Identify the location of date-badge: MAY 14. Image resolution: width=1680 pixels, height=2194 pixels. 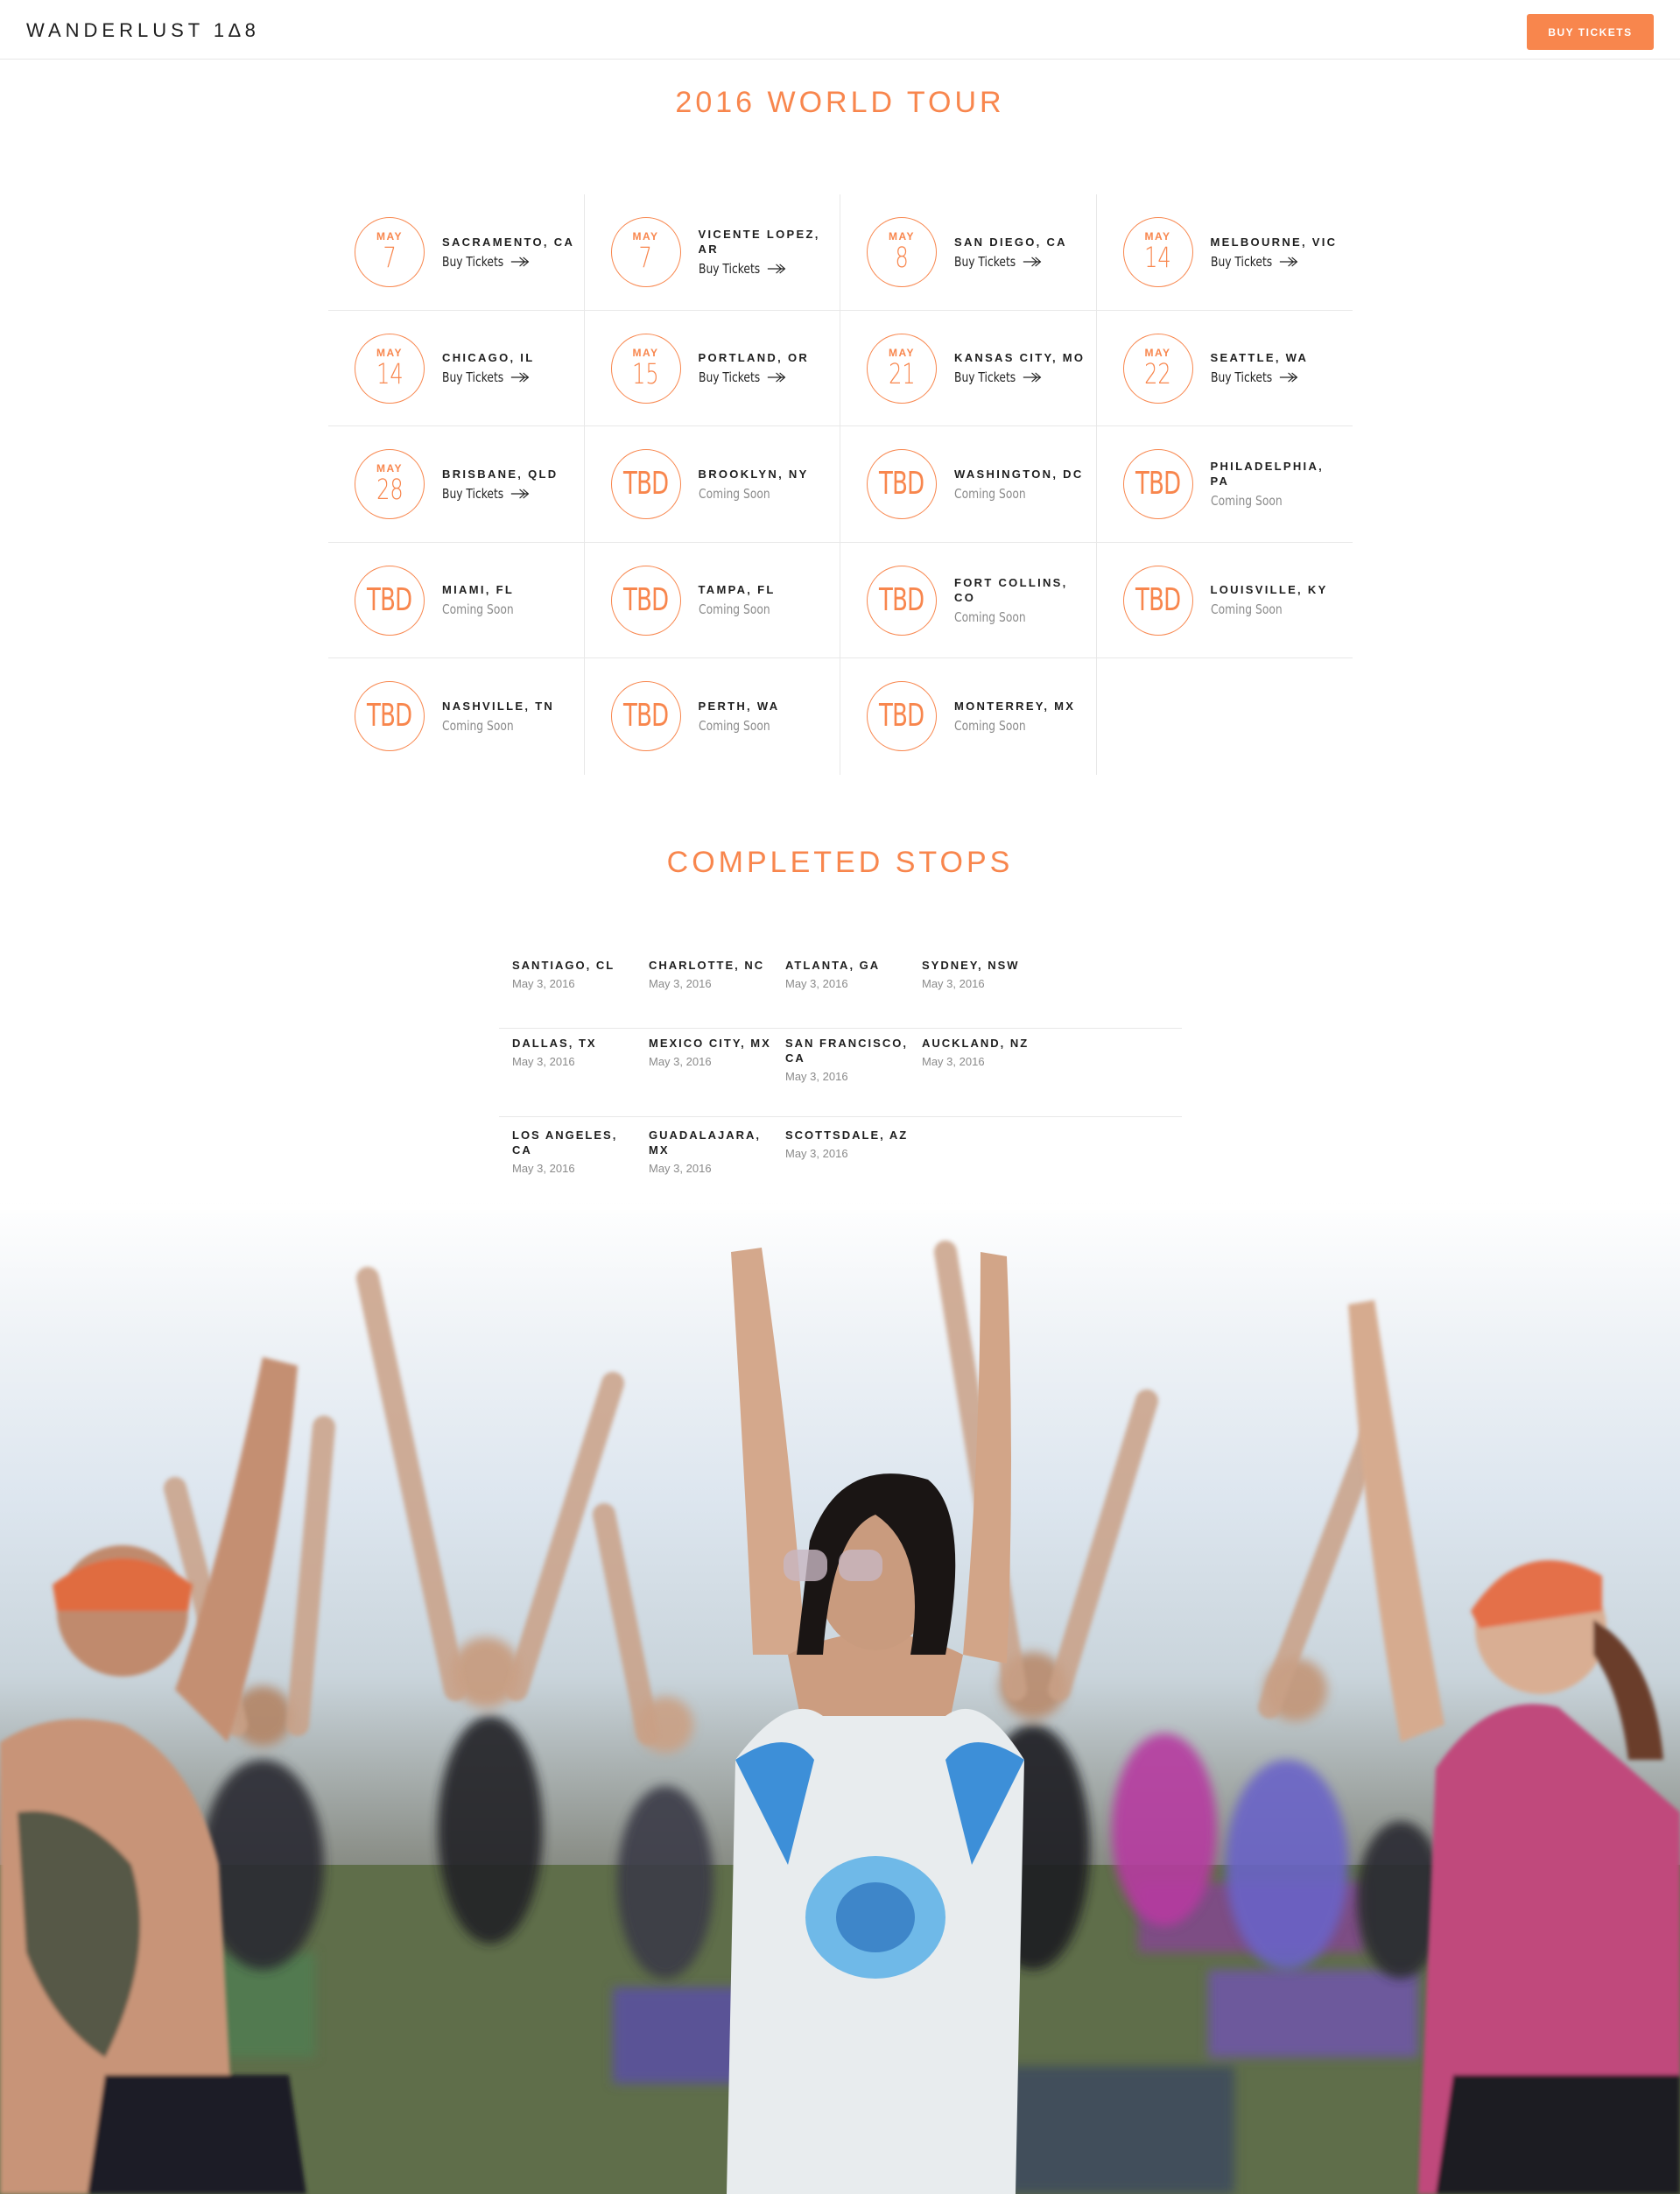
(1157, 252).